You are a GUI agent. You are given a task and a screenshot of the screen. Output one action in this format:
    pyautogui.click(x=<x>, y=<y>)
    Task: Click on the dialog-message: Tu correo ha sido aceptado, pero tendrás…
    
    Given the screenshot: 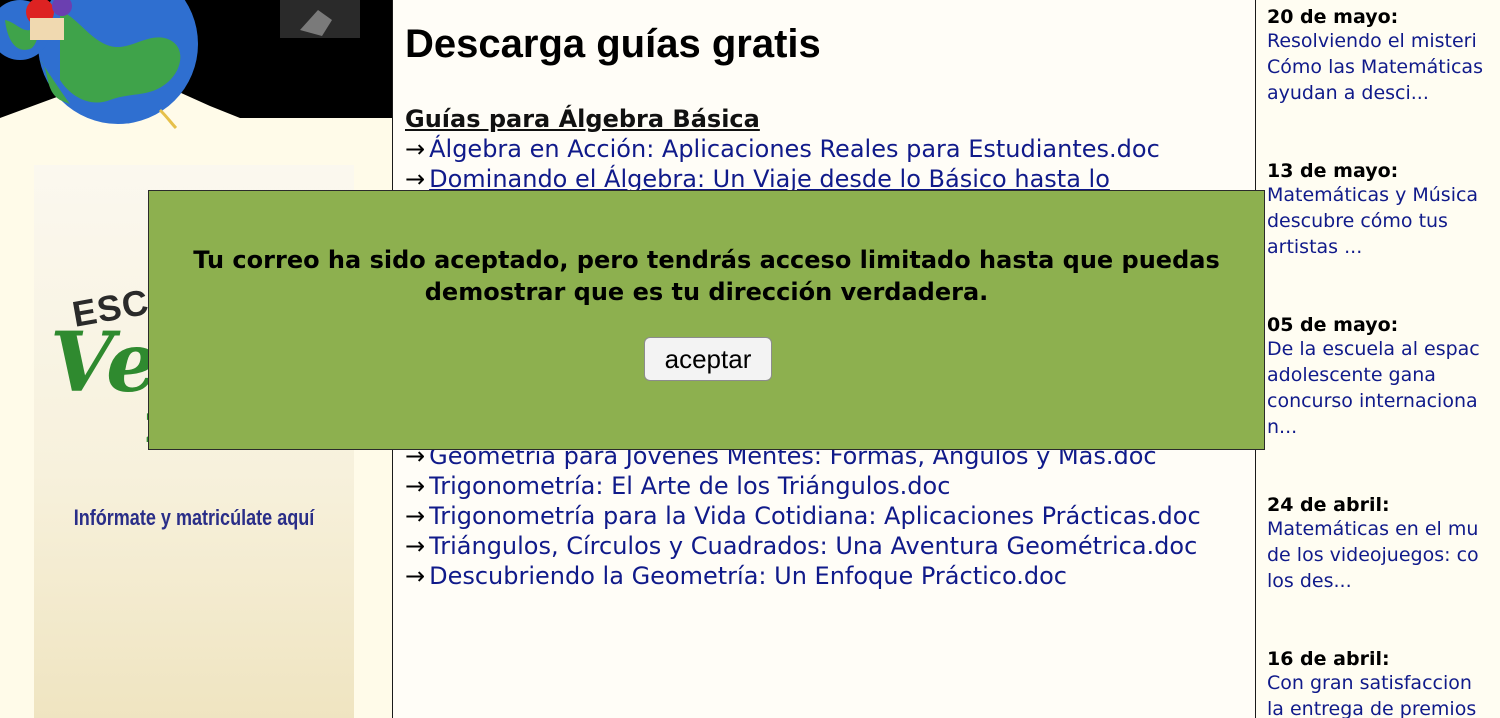 What is the action you would take?
    pyautogui.click(x=706, y=276)
    